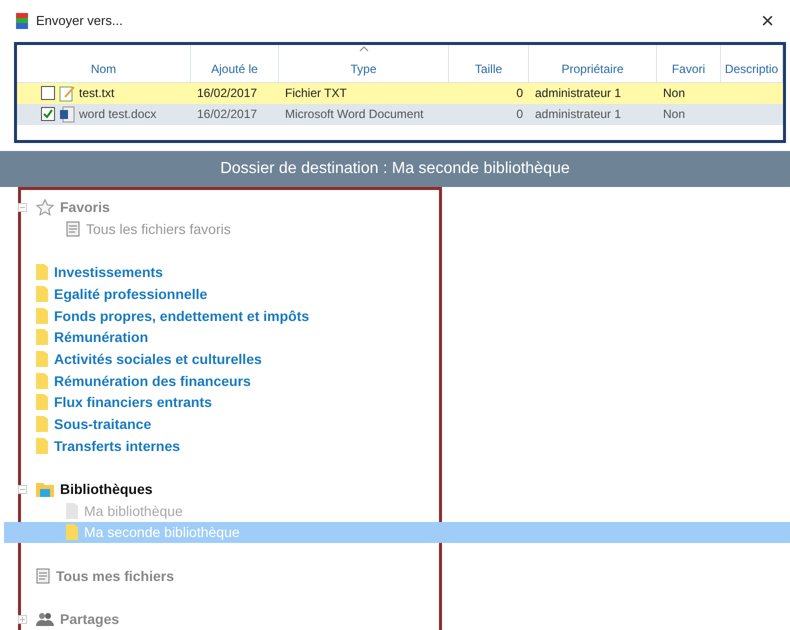  Describe the element at coordinates (397, 402) in the screenshot. I see `tree-item: Flux financiers entrants` at that location.